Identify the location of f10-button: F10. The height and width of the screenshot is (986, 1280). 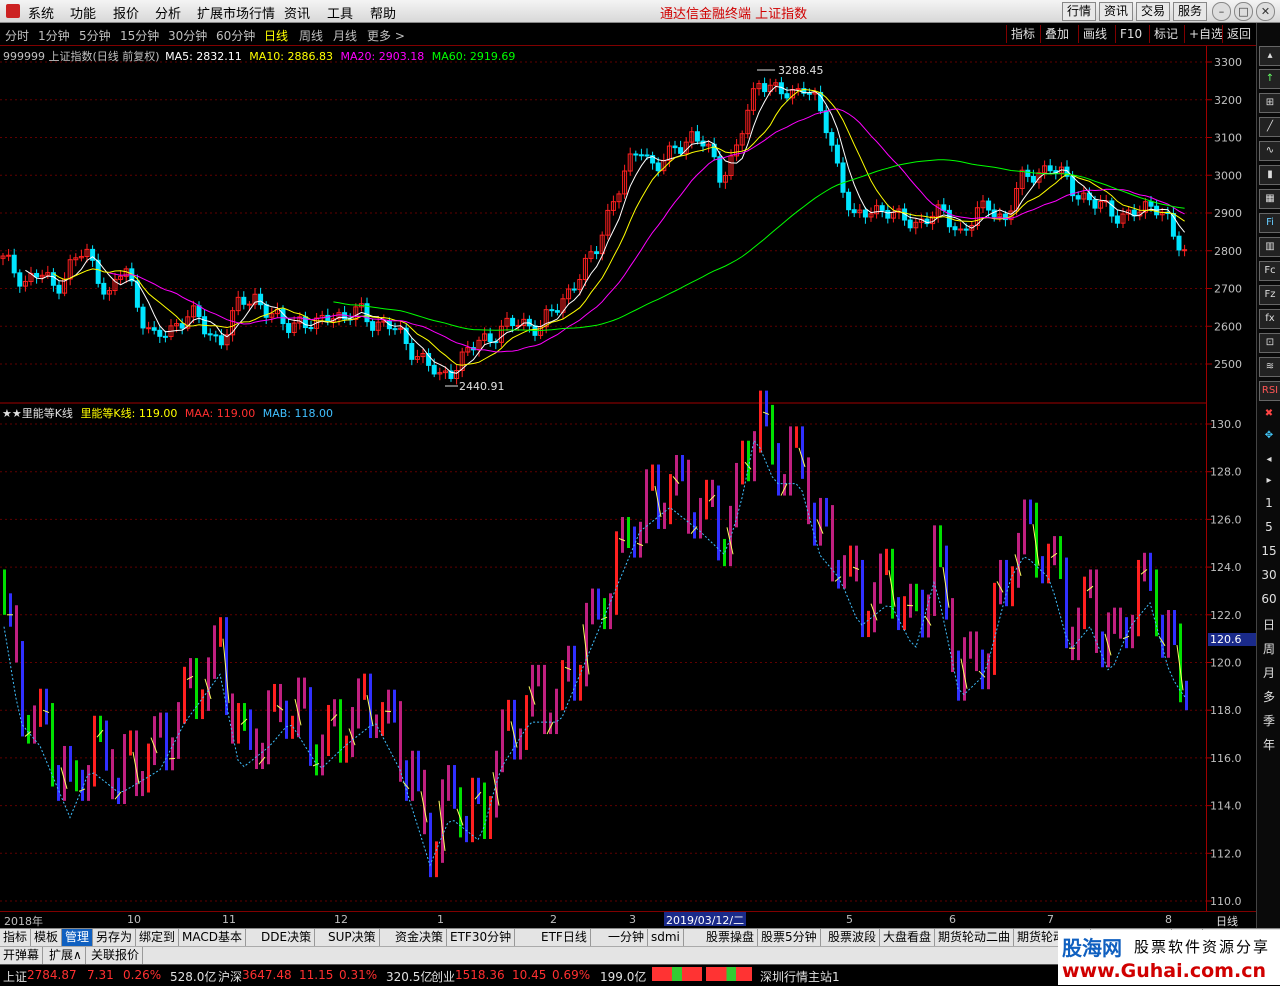
(1130, 34).